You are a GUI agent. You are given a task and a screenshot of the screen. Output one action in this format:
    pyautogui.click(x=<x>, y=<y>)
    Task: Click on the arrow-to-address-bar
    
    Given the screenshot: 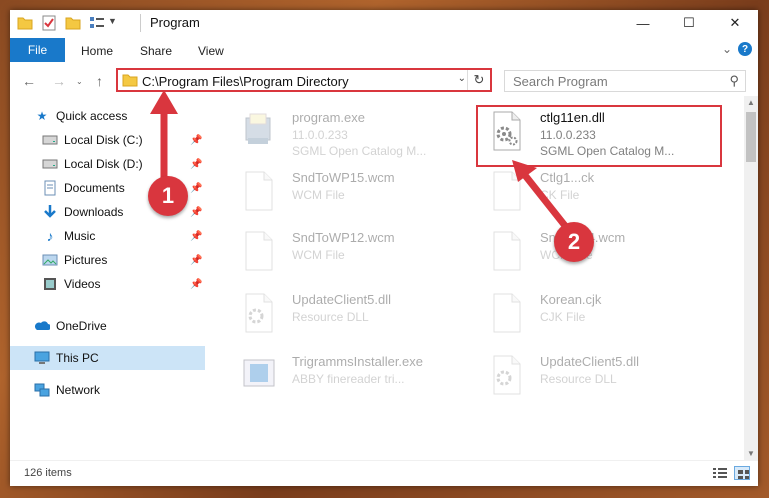 What is the action you would take?
    pyautogui.click(x=164, y=134)
    